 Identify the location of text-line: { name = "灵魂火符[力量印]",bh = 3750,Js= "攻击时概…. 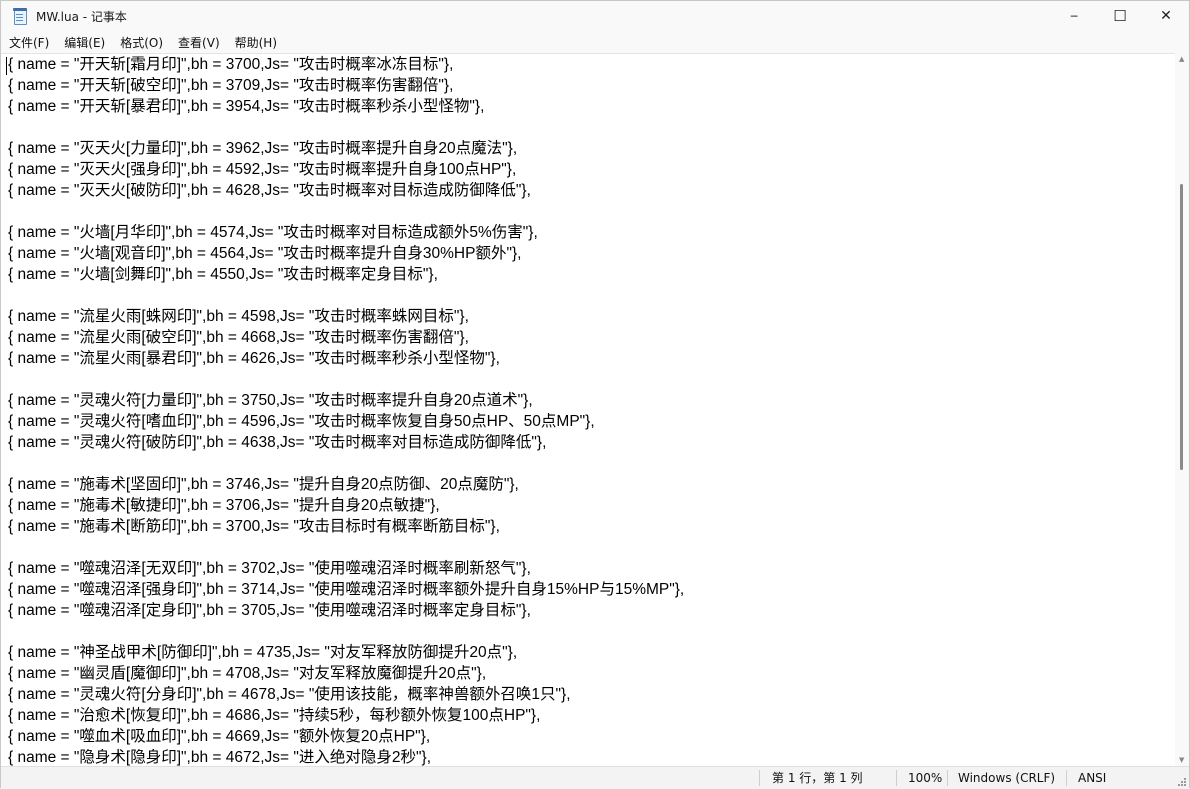
(270, 400).